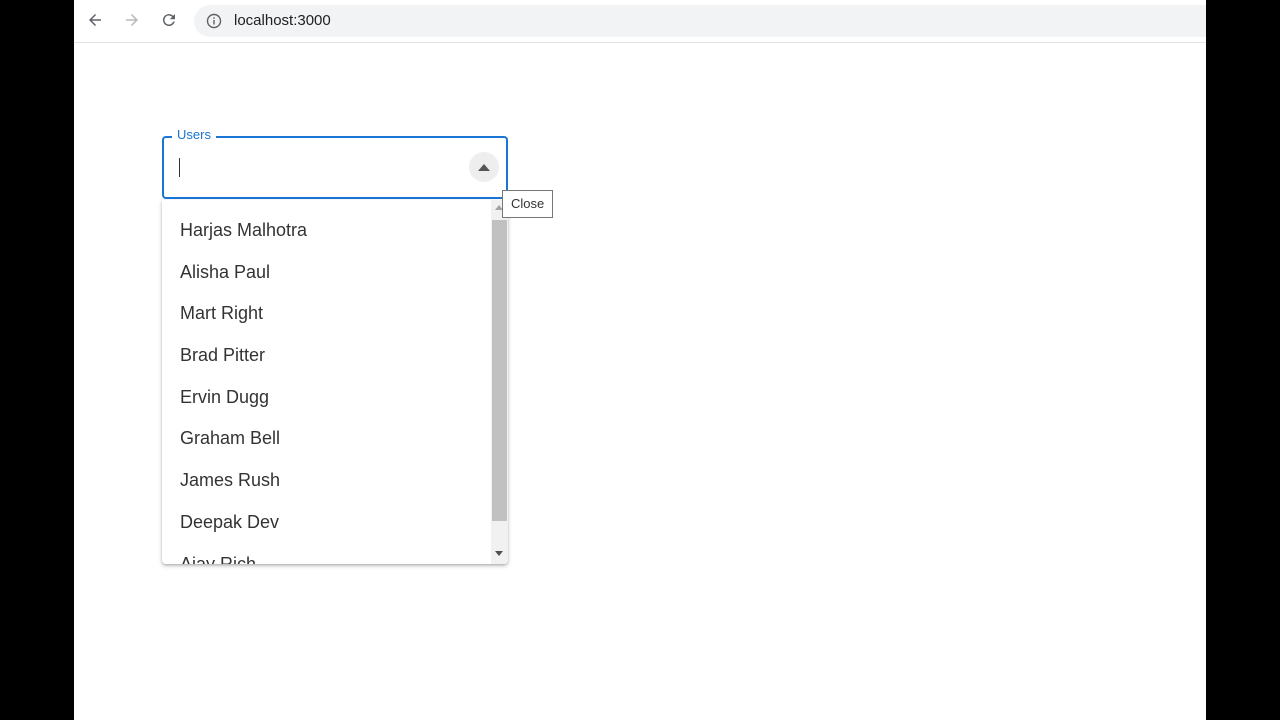 This screenshot has height=720, width=1280. I want to click on scrollbar-thumb, so click(499, 370).